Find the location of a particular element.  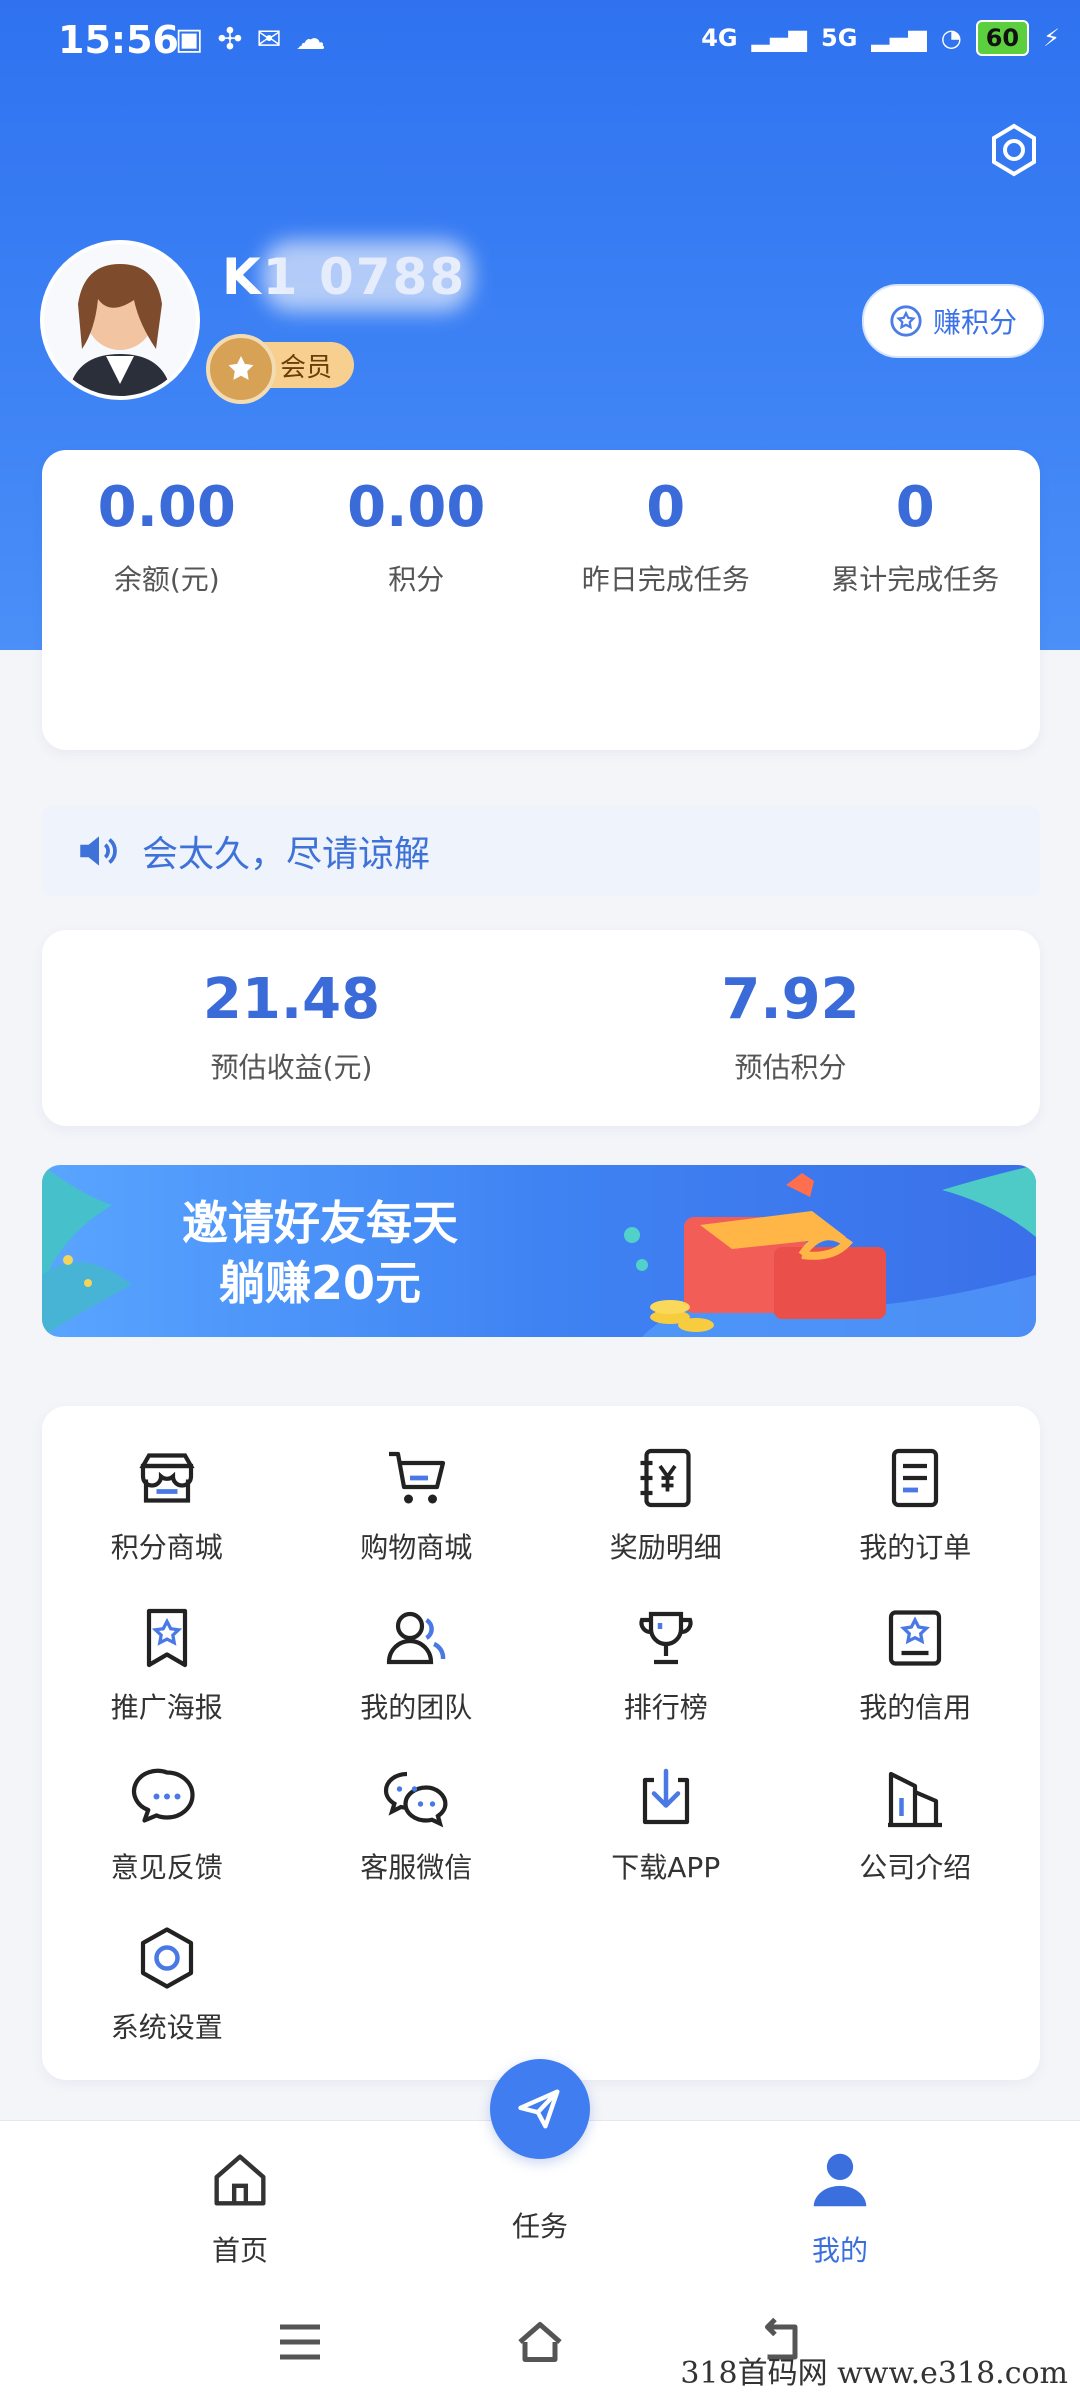

menu-item-reward-detail: 奖励明细 is located at coordinates (666, 1504).